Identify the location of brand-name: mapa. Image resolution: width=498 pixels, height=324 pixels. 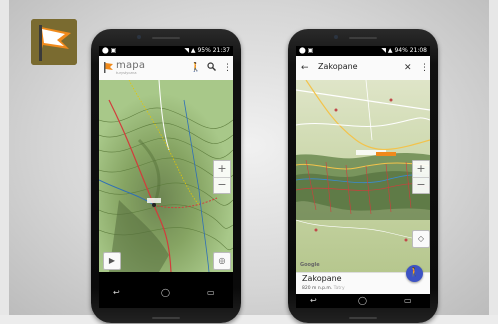
(131, 65).